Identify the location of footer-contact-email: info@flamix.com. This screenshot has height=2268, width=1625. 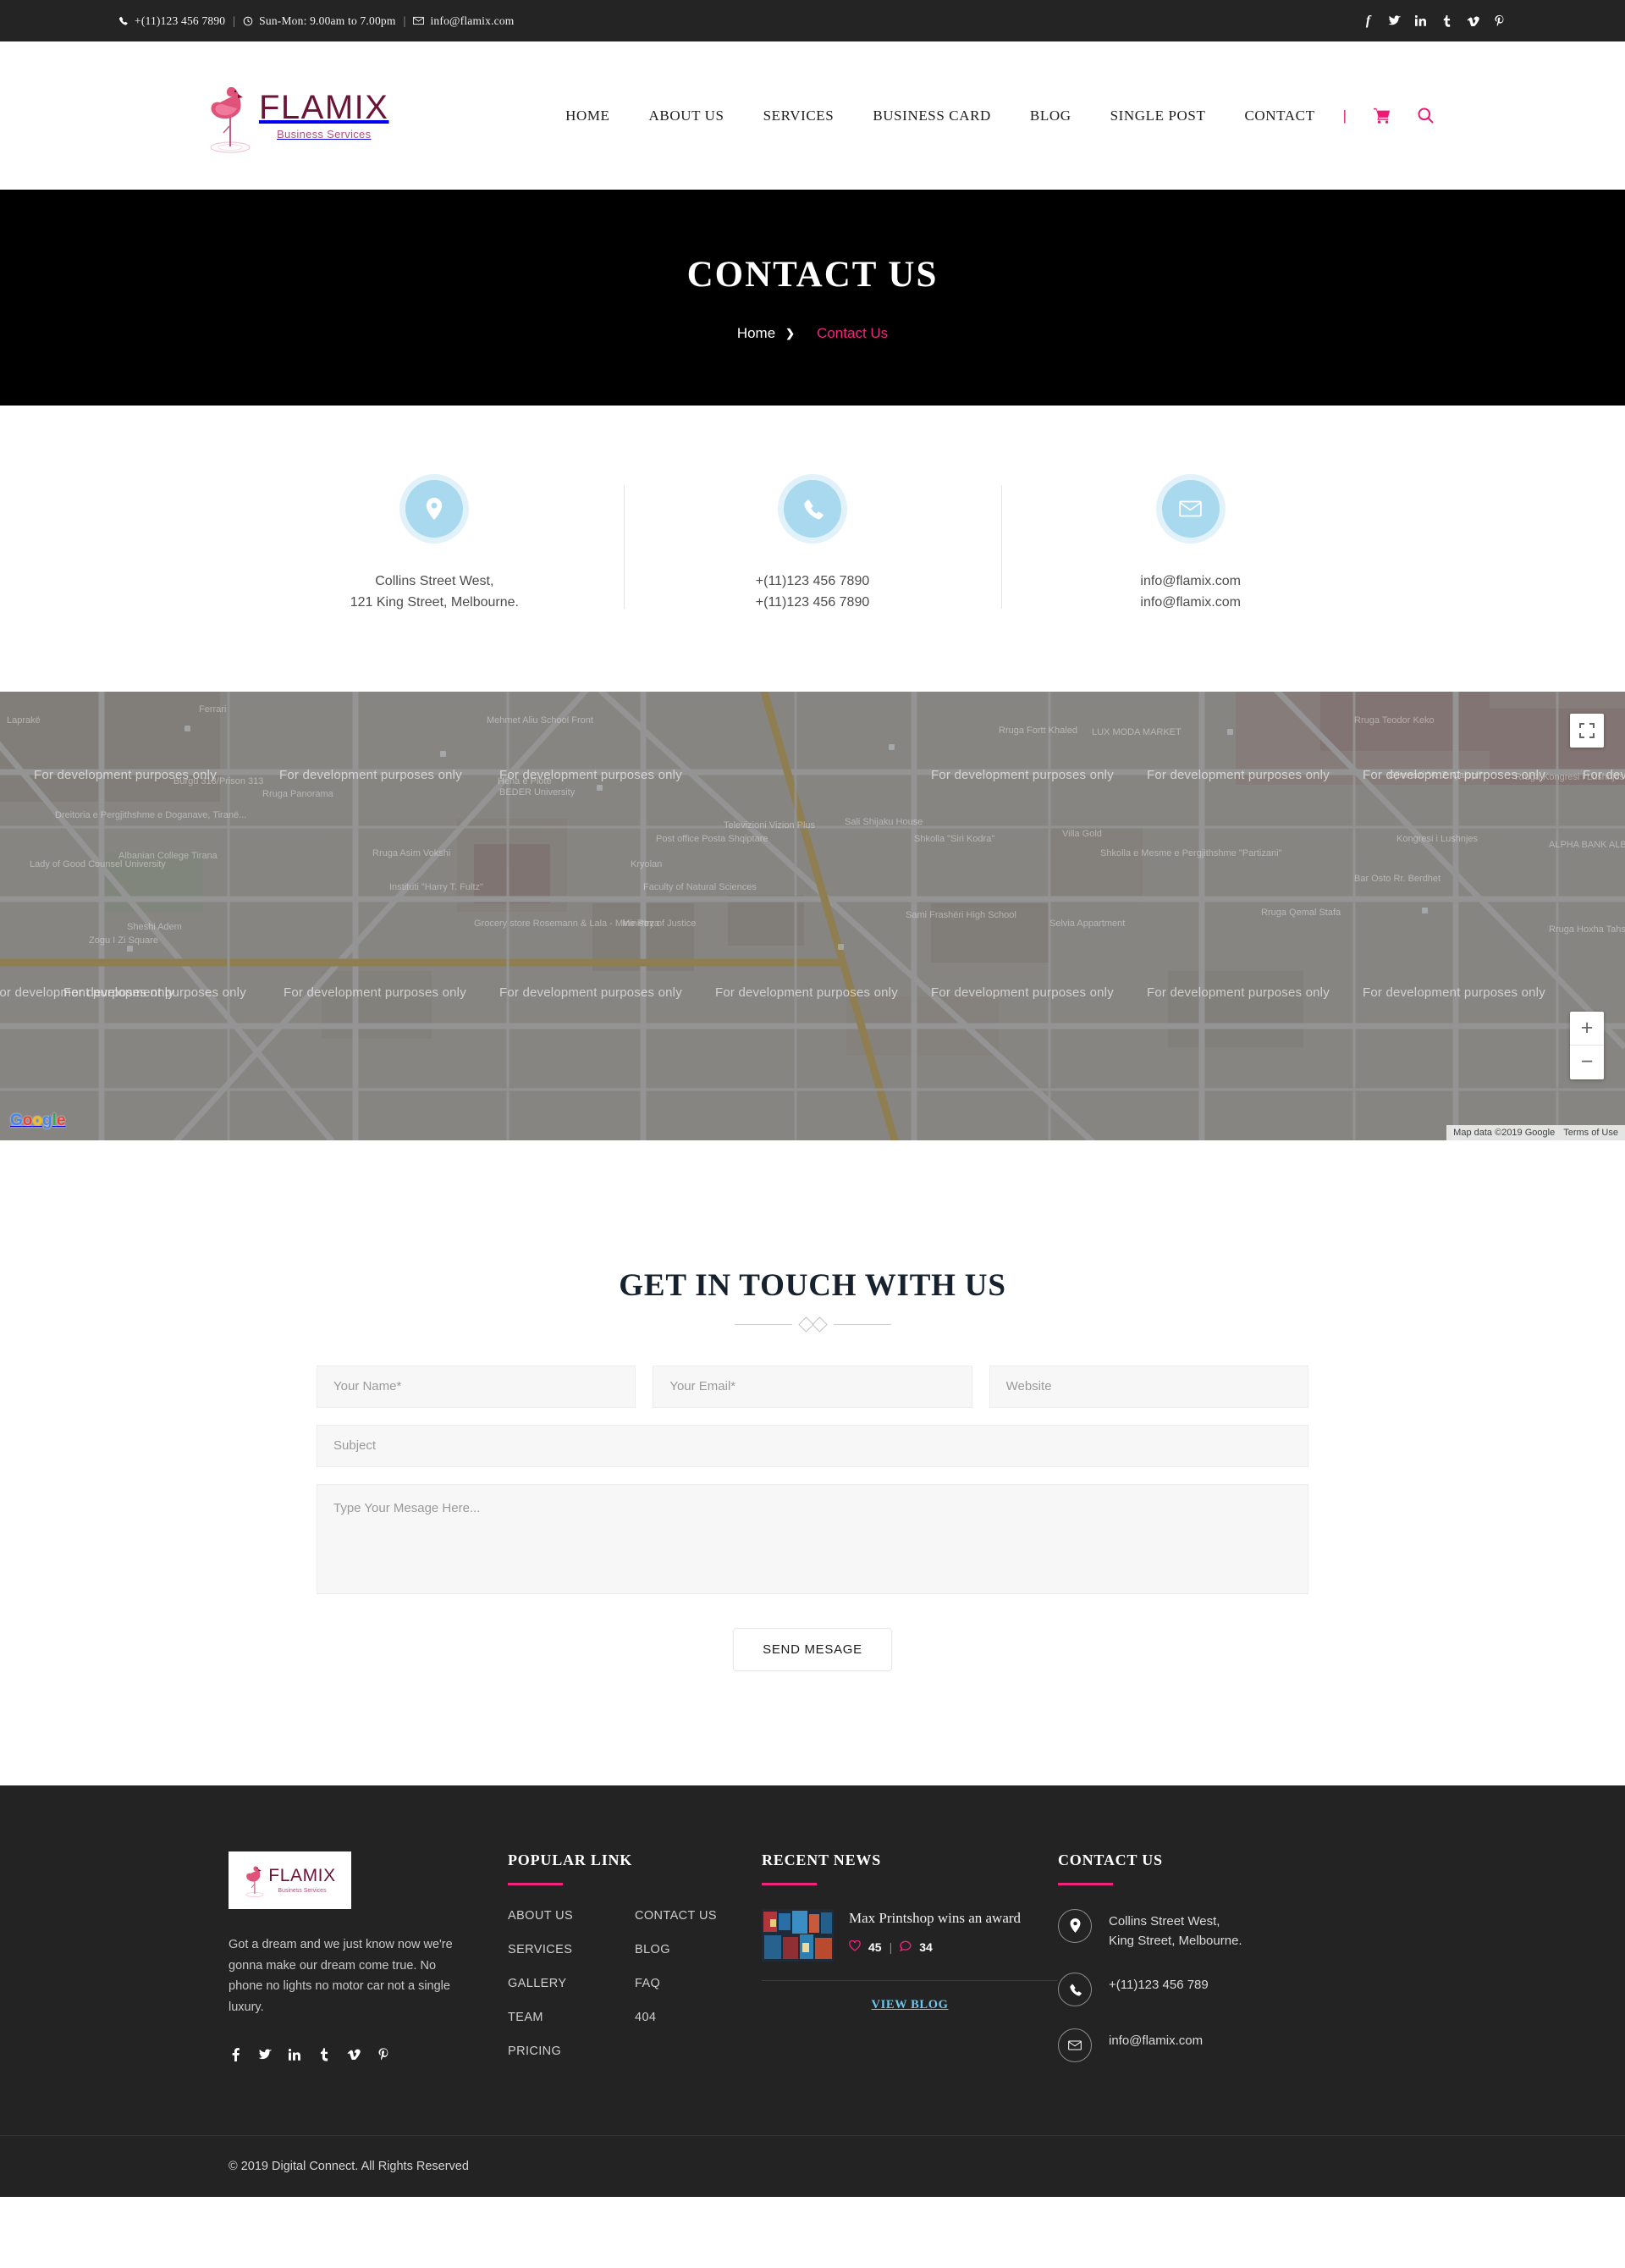
(1227, 2046).